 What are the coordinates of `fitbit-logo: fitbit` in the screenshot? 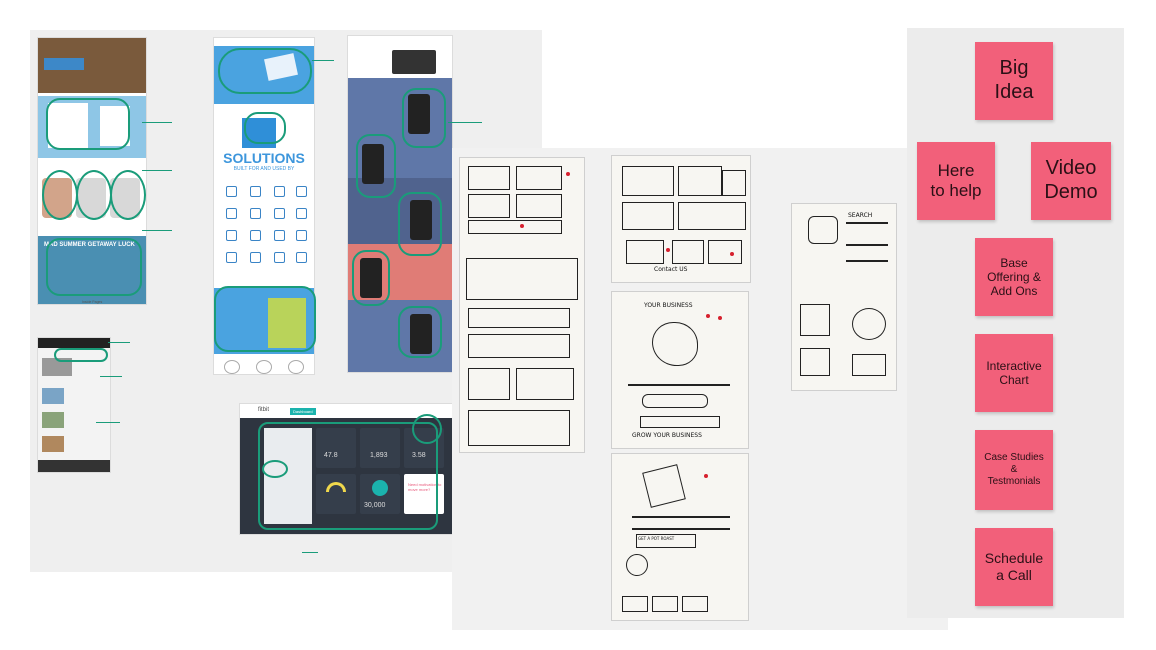 It's located at (264, 410).